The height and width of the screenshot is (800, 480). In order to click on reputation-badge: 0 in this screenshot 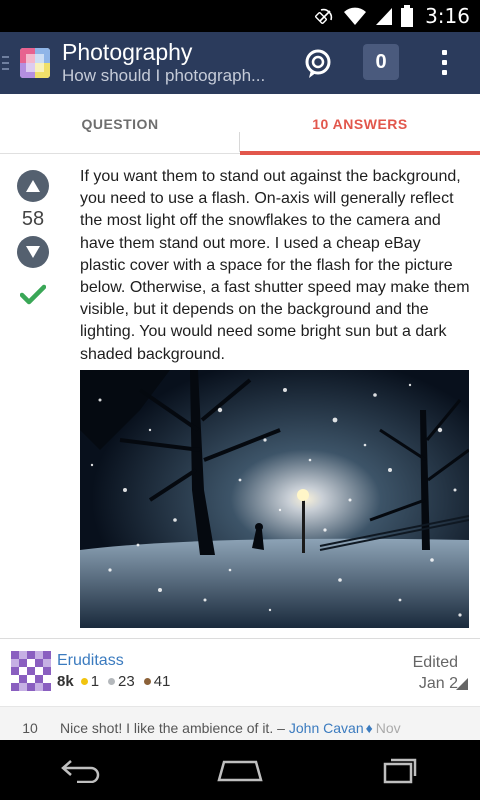, I will do `click(381, 62)`.